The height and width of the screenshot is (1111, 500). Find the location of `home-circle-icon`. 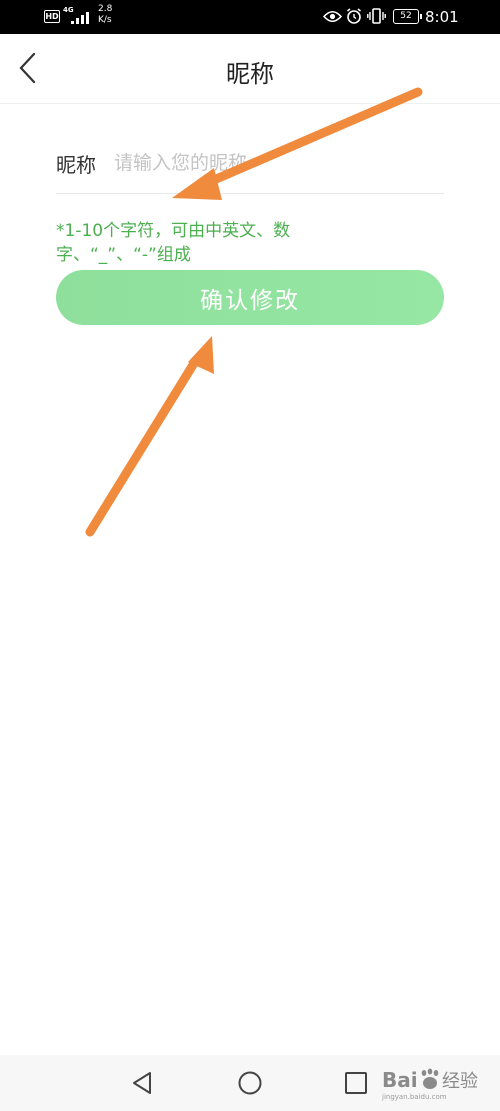

home-circle-icon is located at coordinates (250, 1083).